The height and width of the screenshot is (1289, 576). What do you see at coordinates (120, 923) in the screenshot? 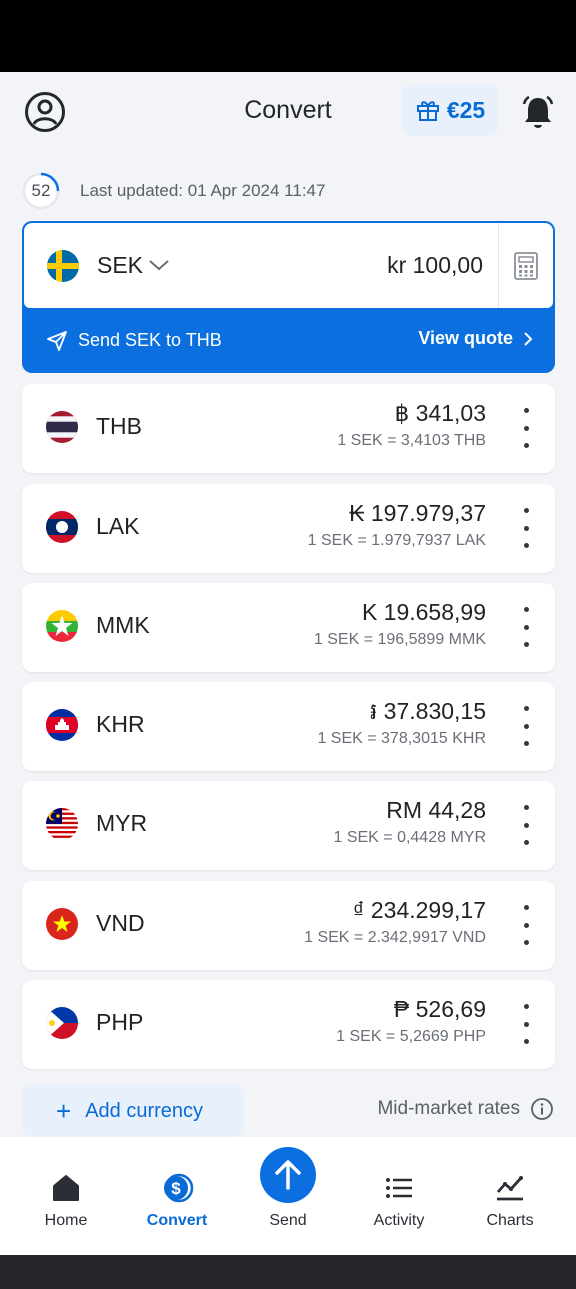
I see `currency-code: VND` at bounding box center [120, 923].